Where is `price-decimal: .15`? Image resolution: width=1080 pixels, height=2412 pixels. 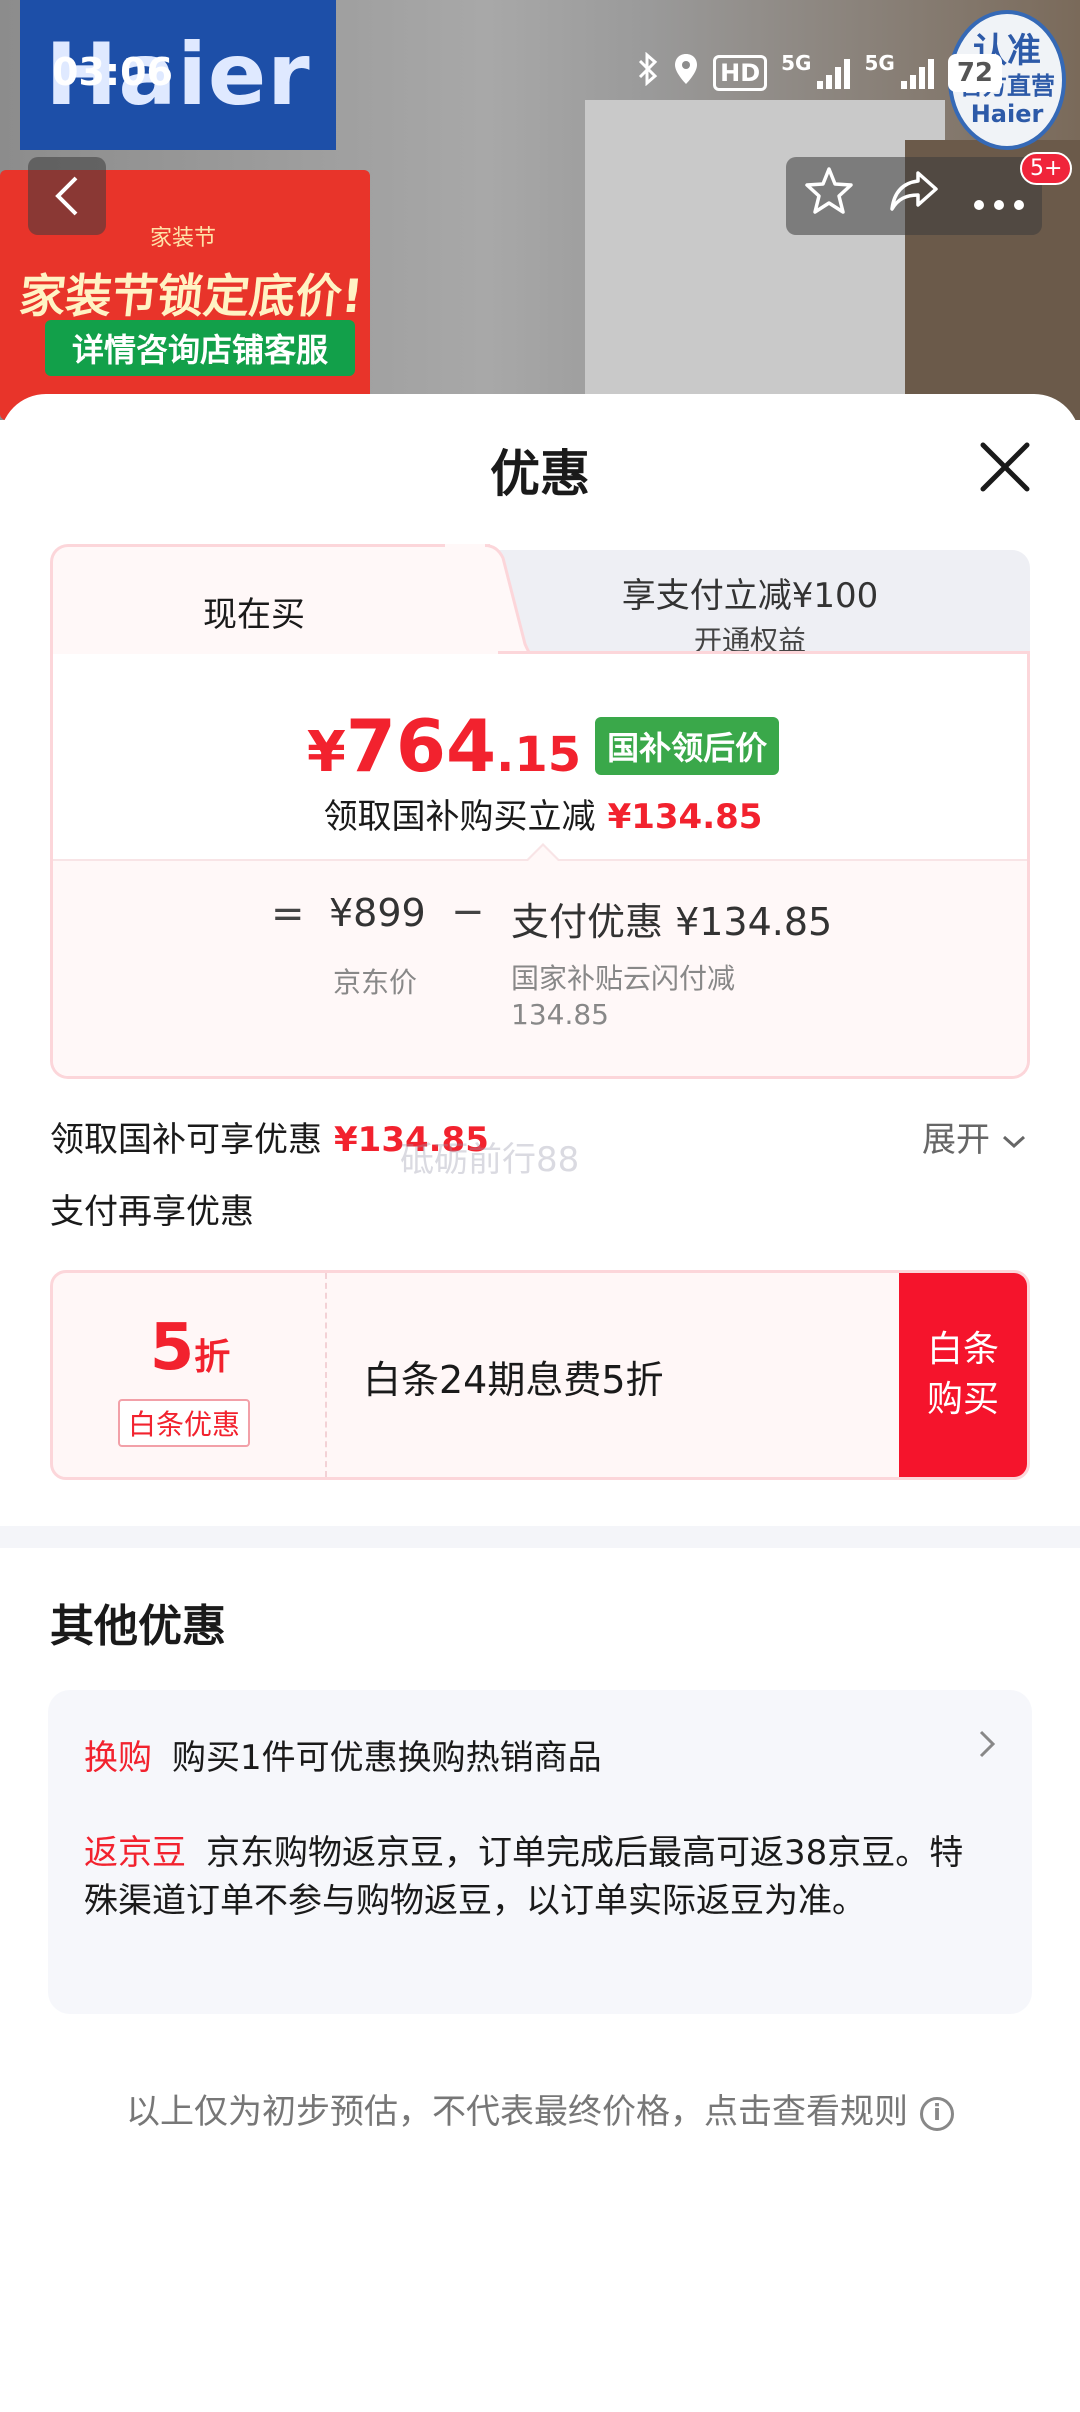 price-decimal: .15 is located at coordinates (539, 755).